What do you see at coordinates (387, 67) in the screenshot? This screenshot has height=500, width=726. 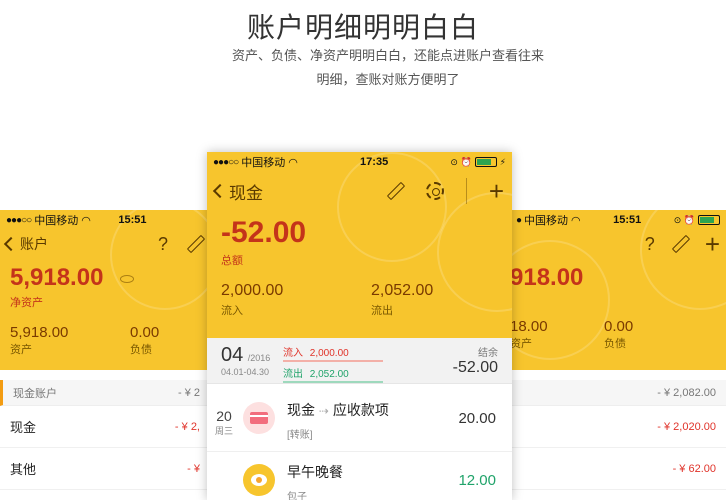 I see `page-subtitle: 资产、负债、净资产明明白白，还能点进账户查看往来明细，查账对账方便明了` at bounding box center [387, 67].